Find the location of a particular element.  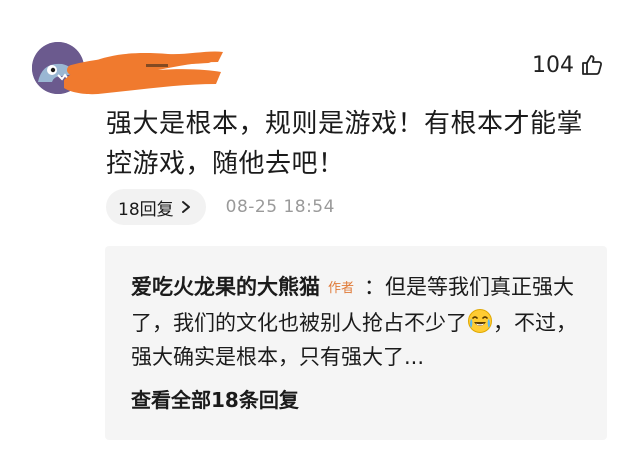

like-button: 104 is located at coordinates (568, 65).